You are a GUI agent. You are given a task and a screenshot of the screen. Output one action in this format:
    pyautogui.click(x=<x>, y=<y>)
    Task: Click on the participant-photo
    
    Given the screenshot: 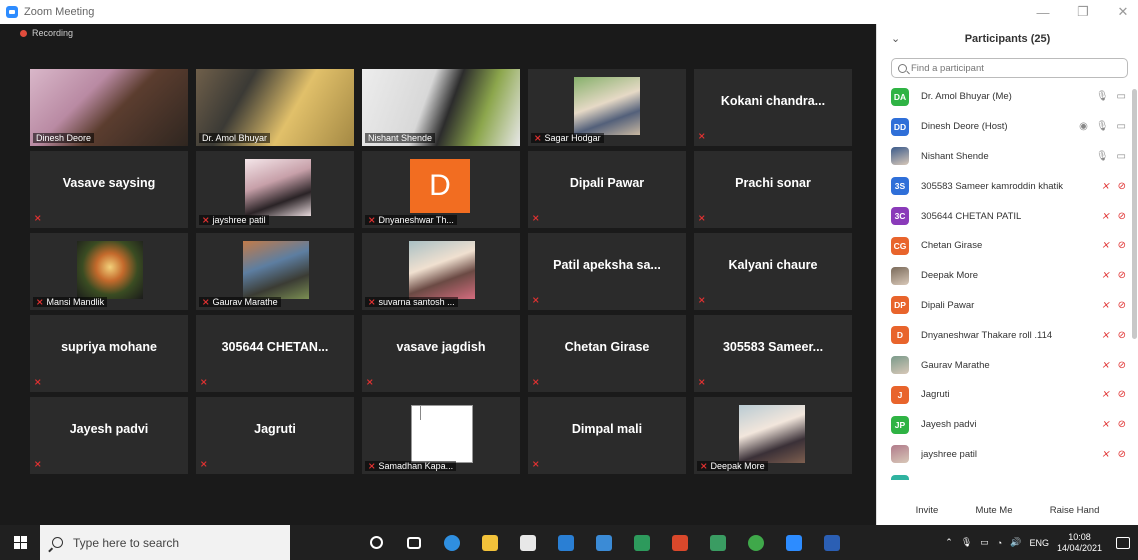 What is the action you would take?
    pyautogui.click(x=607, y=106)
    